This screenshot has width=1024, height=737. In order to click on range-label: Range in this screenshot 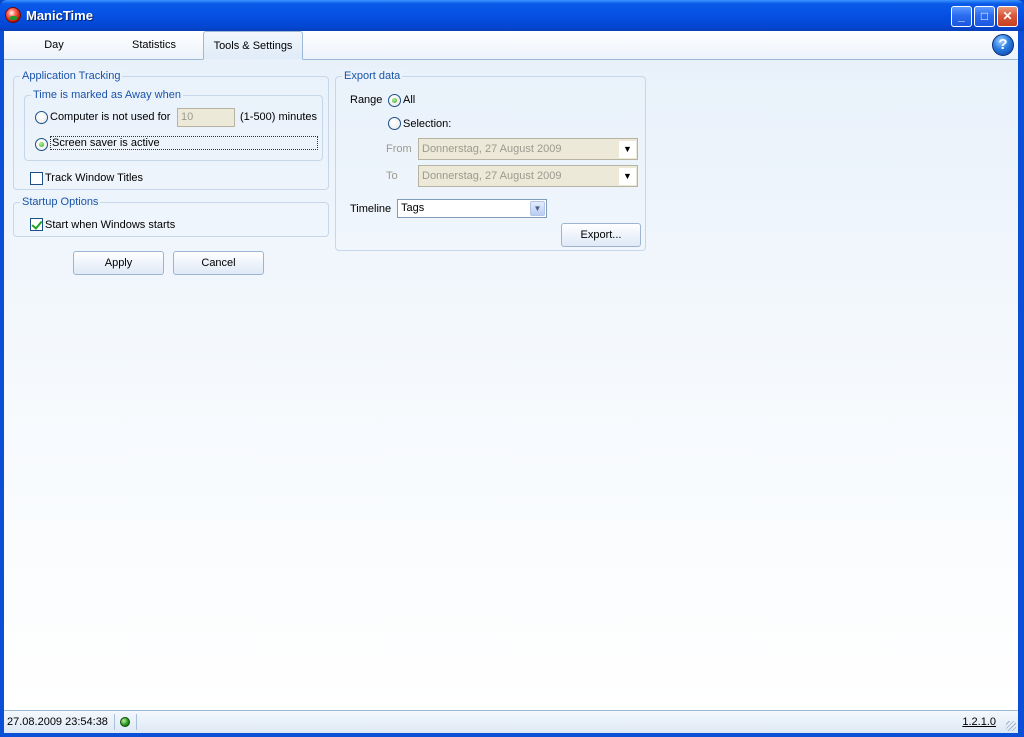, I will do `click(366, 100)`.